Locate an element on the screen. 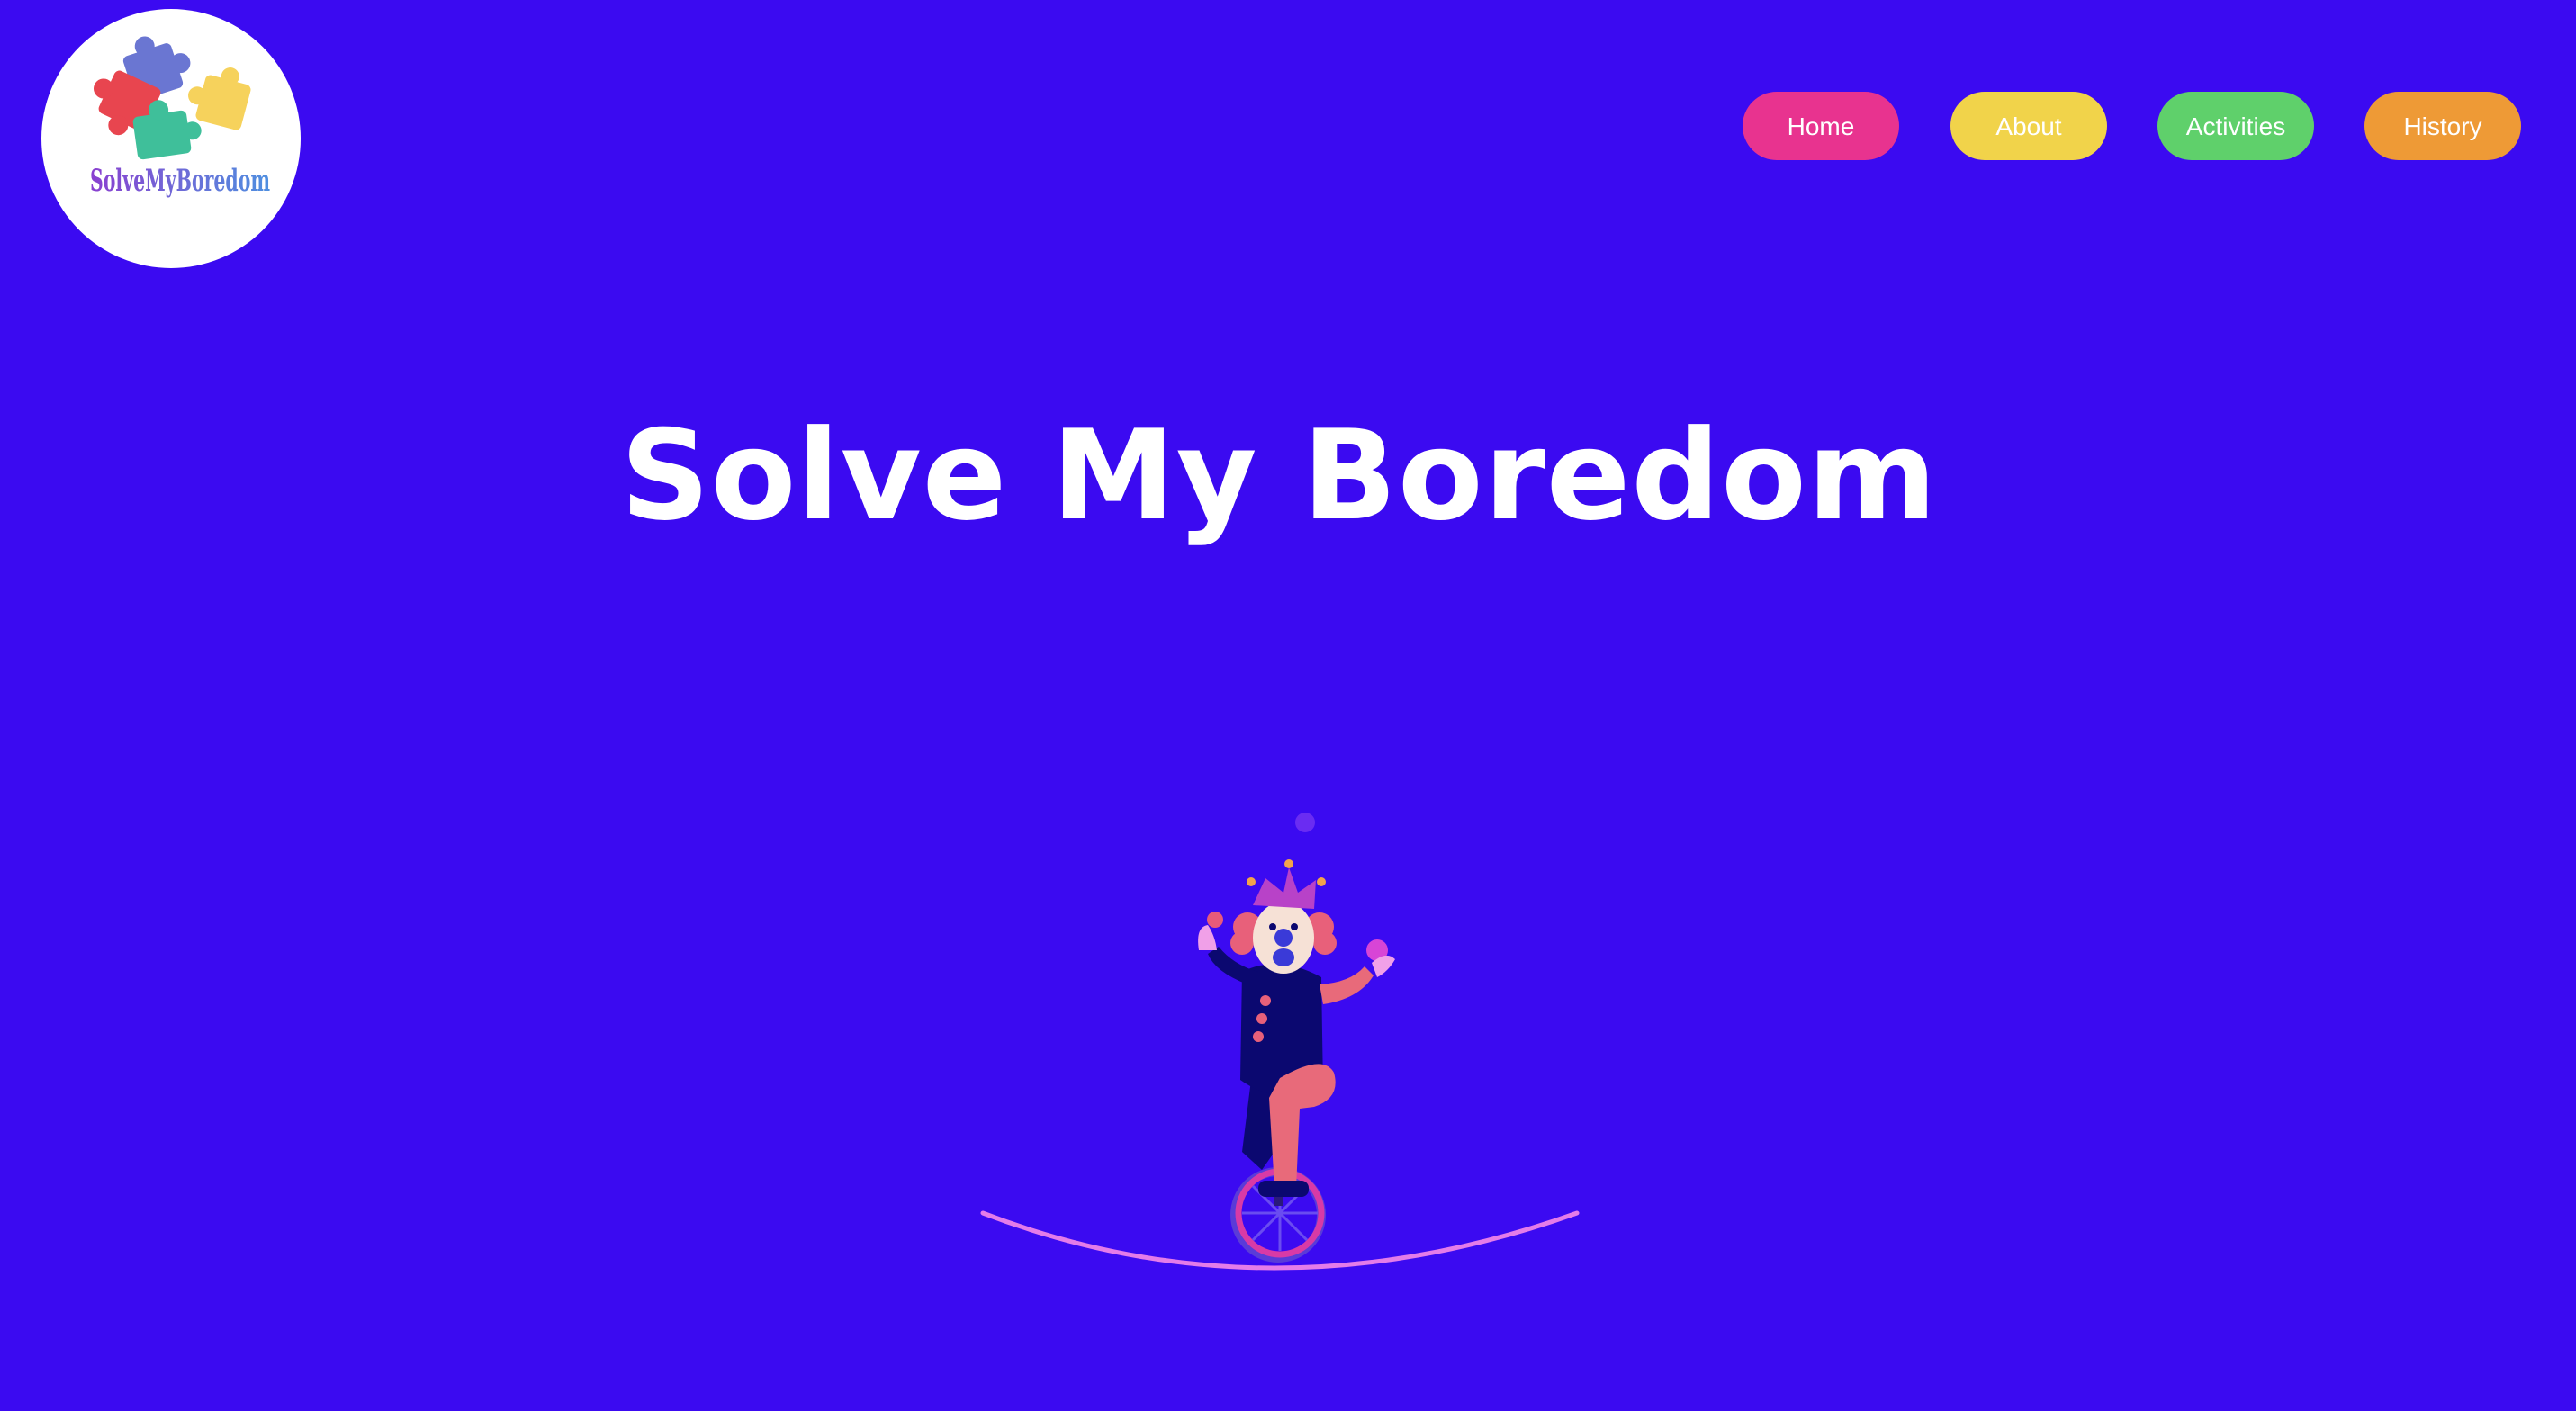  logo-text: SolveMyBoredom is located at coordinates (180, 181).